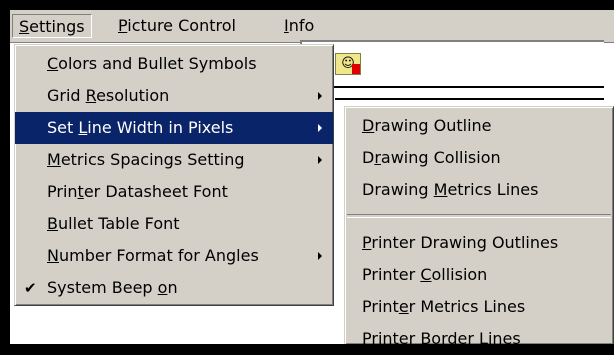 This screenshot has width=614, height=355. What do you see at coordinates (479, 243) in the screenshot?
I see `submenu-item-printer-drawing-outlines: Printer Drawing Outlines` at bounding box center [479, 243].